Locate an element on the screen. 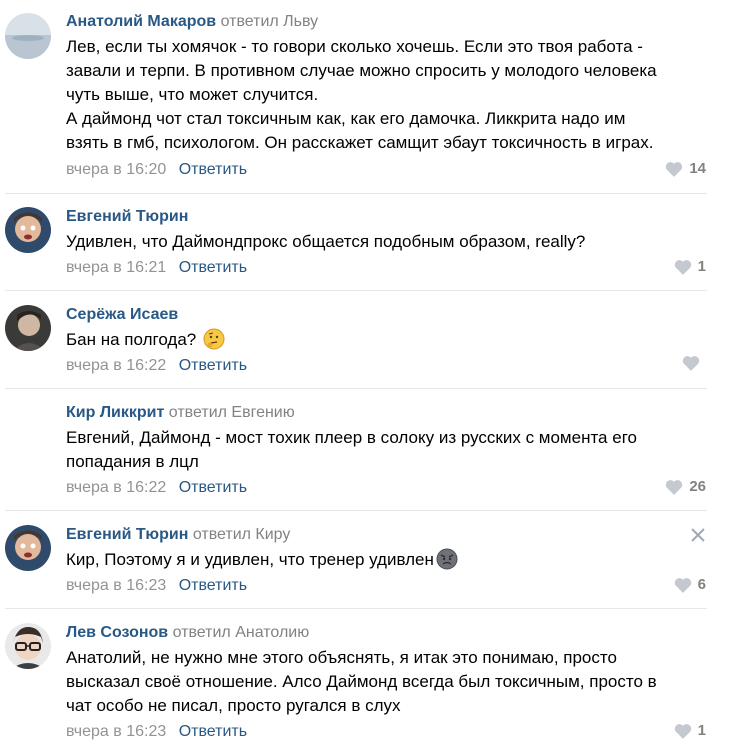  close-icon is located at coordinates (698, 535).